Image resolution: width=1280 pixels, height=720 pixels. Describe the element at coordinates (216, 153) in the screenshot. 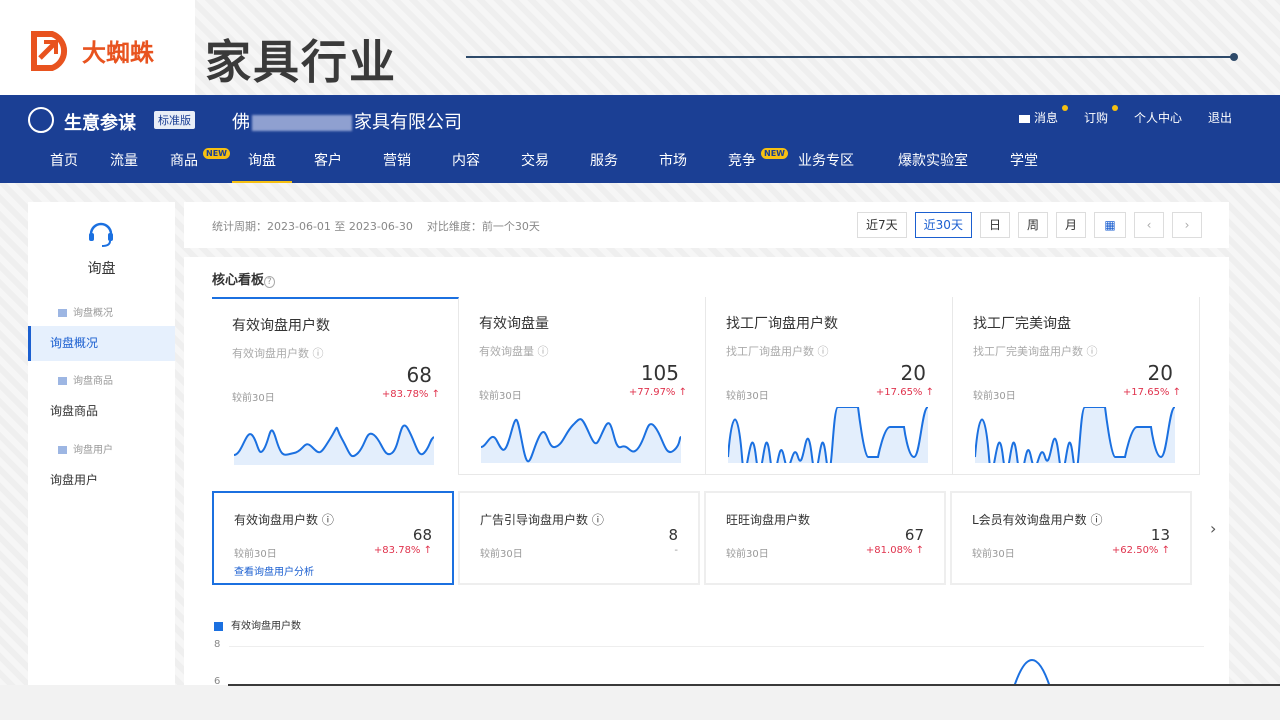

I see `new-badge: NEW` at that location.